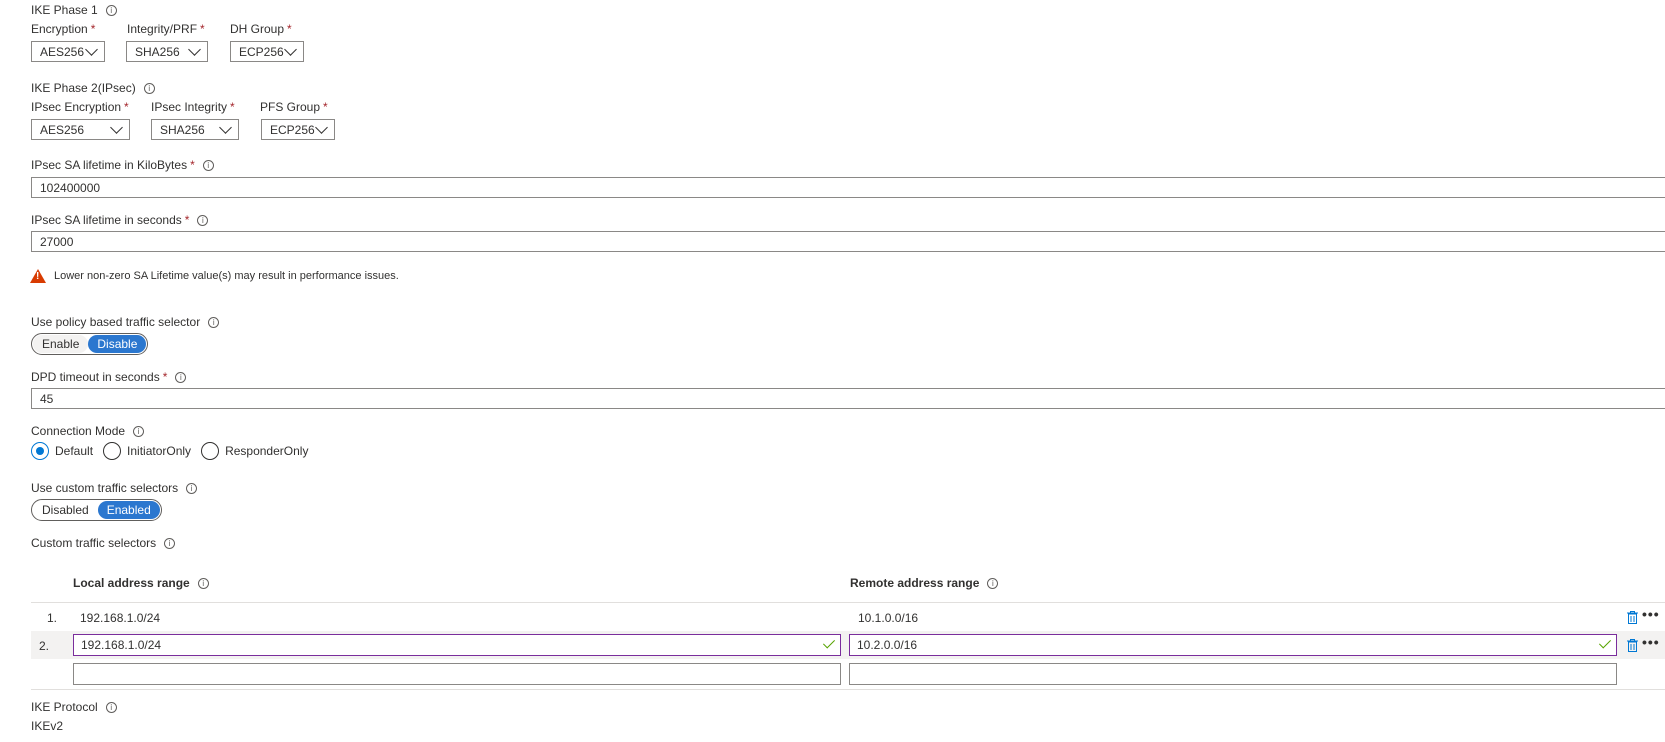  What do you see at coordinates (121, 645) in the screenshot?
I see `local-range-value: 192.168.1.0/24` at bounding box center [121, 645].